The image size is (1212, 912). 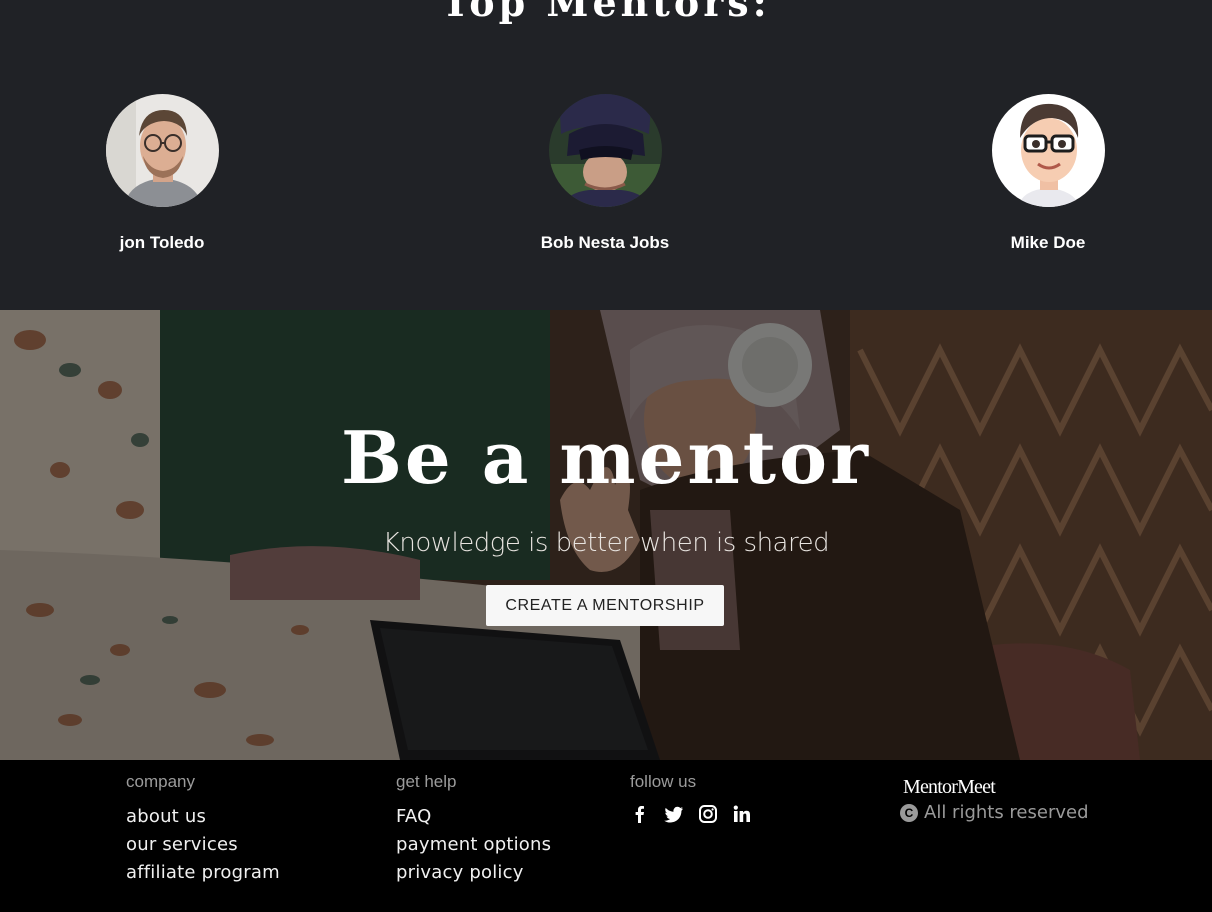 I want to click on footer-heading: get help, so click(x=426, y=781).